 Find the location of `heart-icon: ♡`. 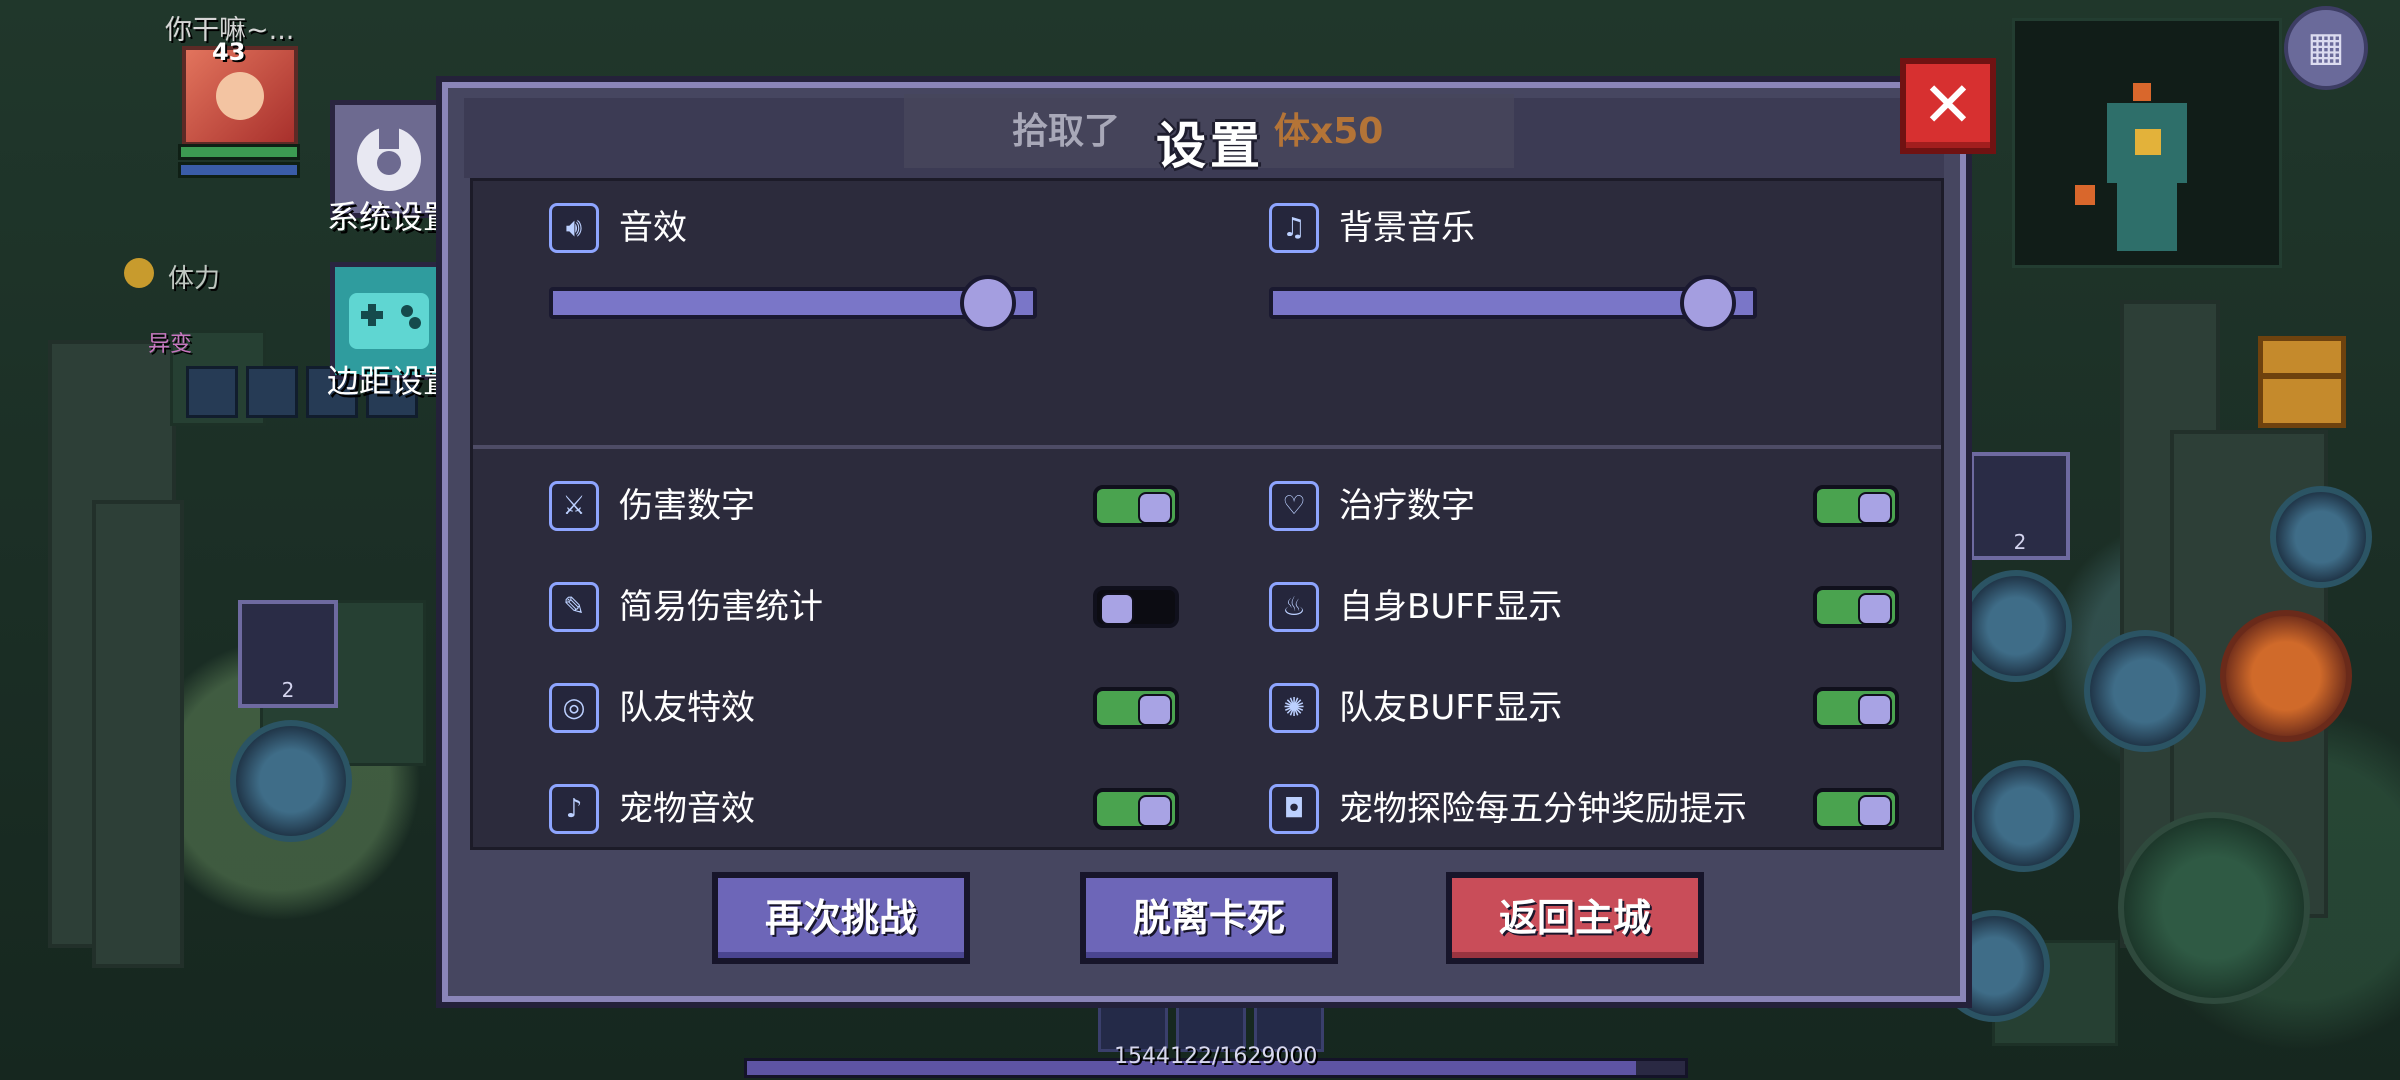

heart-icon: ♡ is located at coordinates (1294, 506).